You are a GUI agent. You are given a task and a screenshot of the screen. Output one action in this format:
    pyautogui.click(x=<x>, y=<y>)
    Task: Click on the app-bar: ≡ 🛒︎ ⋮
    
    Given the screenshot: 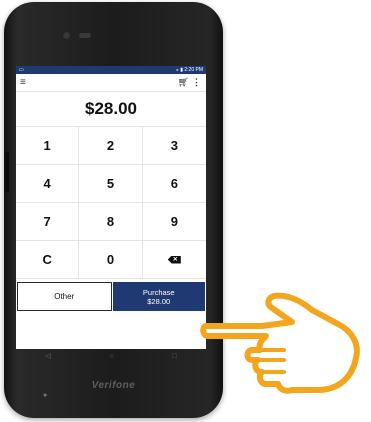 What is the action you would take?
    pyautogui.click(x=111, y=83)
    